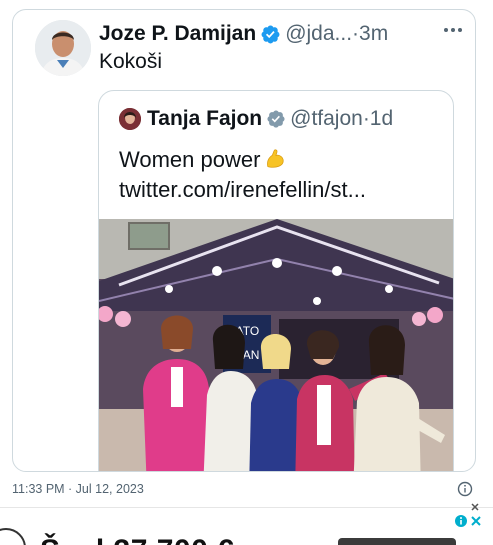 This screenshot has width=493, height=545. Describe the element at coordinates (190, 159) in the screenshot. I see `quoted-text-line1: Women power` at that location.